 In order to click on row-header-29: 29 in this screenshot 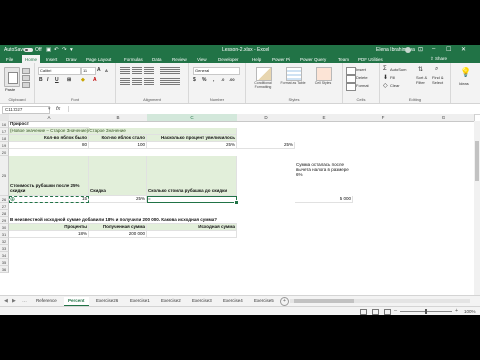, I will do `click(4, 220)`.